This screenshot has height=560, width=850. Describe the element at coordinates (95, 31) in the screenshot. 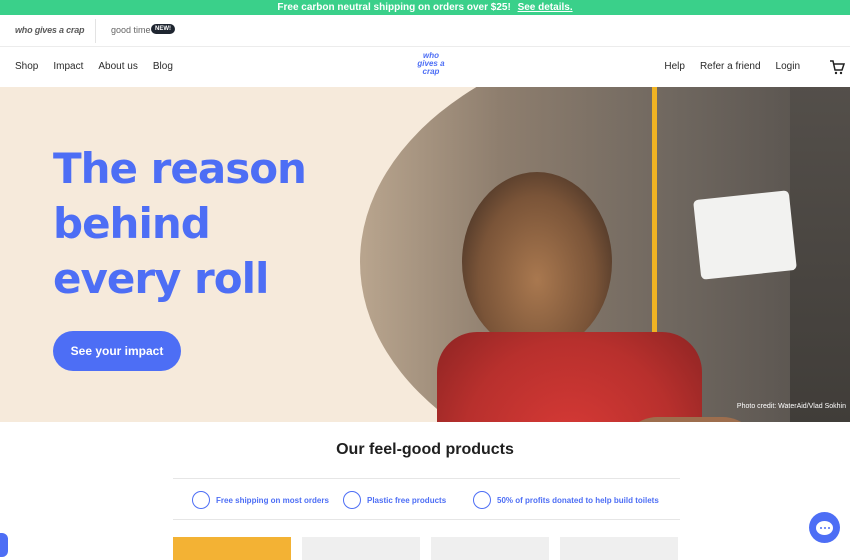

I see `brand-divider` at that location.